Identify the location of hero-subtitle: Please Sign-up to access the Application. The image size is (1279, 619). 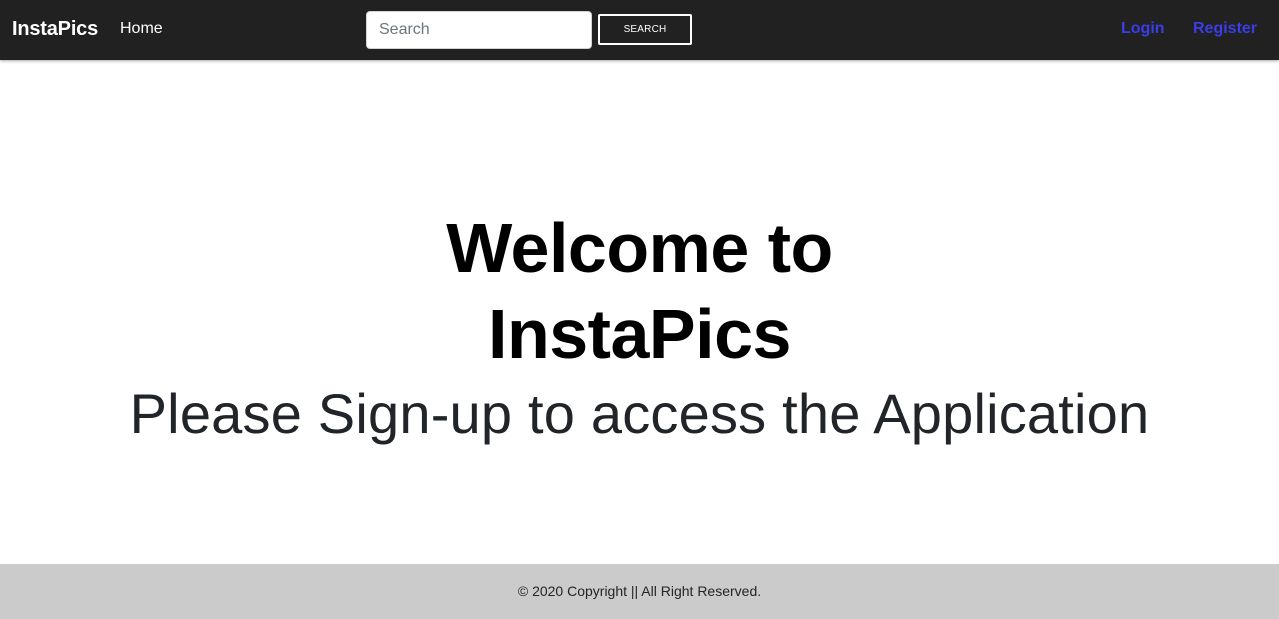
(639, 413).